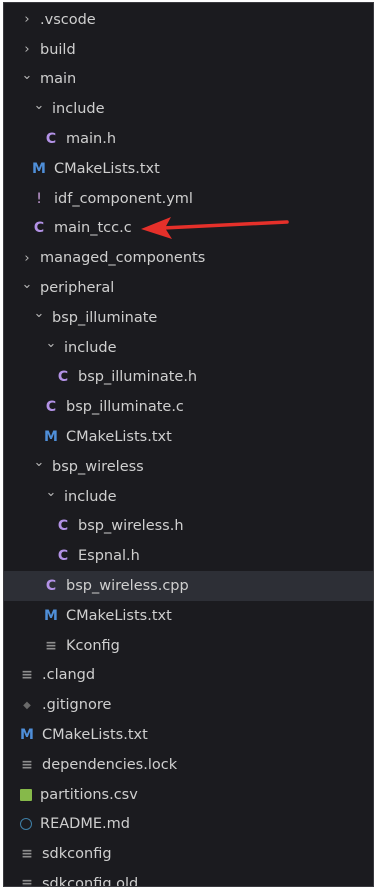  What do you see at coordinates (225, 225) in the screenshot?
I see `arrow-shaft` at bounding box center [225, 225].